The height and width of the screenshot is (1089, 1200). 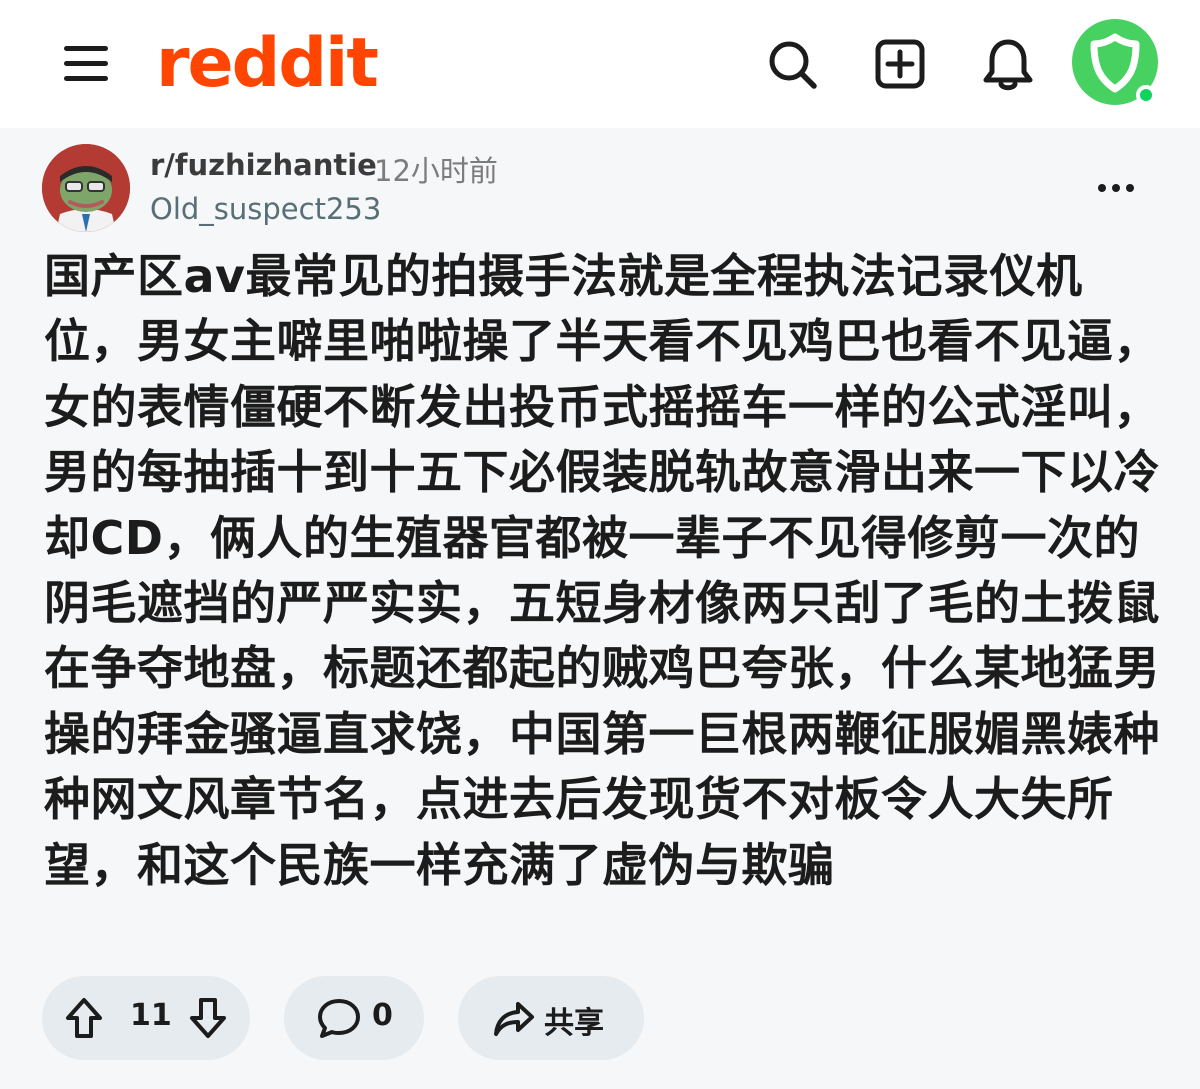 I want to click on share-button: 共享, so click(x=551, y=1018).